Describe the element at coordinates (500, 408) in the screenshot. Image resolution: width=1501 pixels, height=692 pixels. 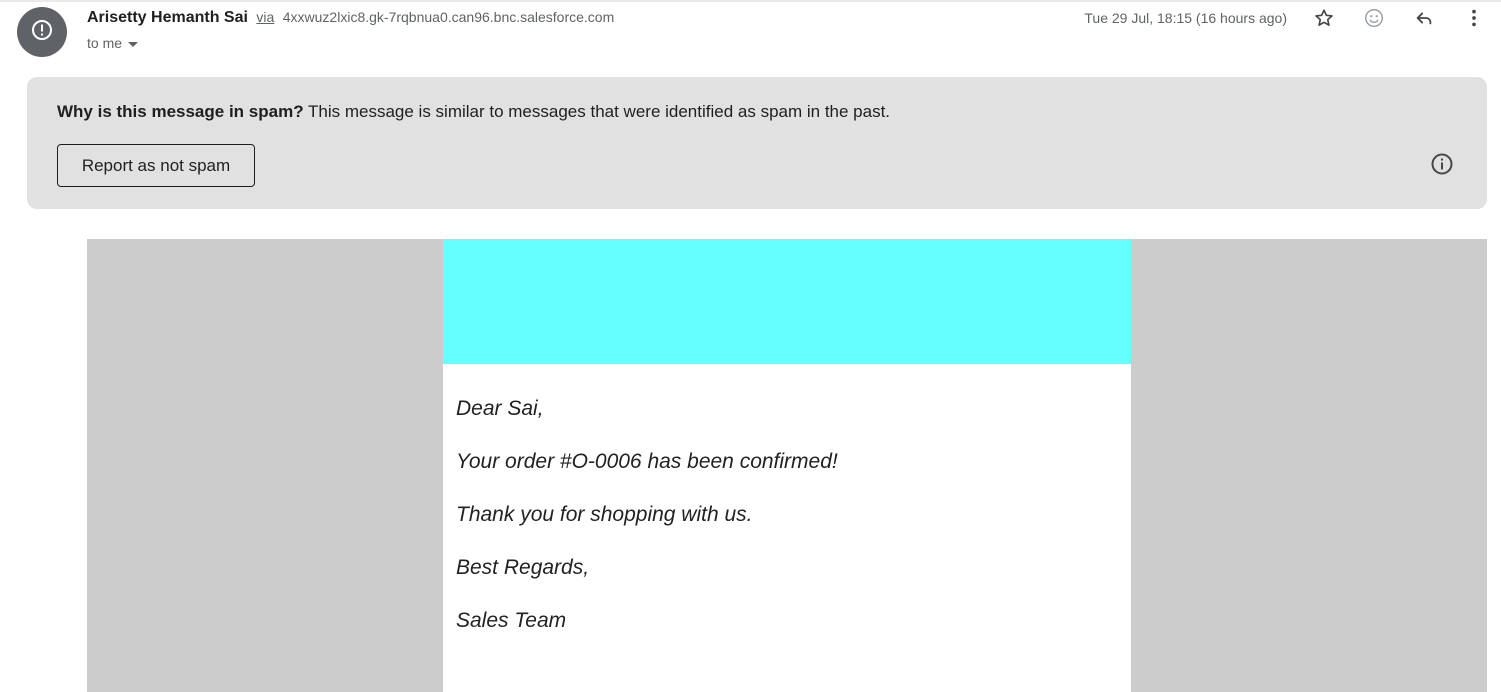
I see `email-greeting: Dear Sai,` at that location.